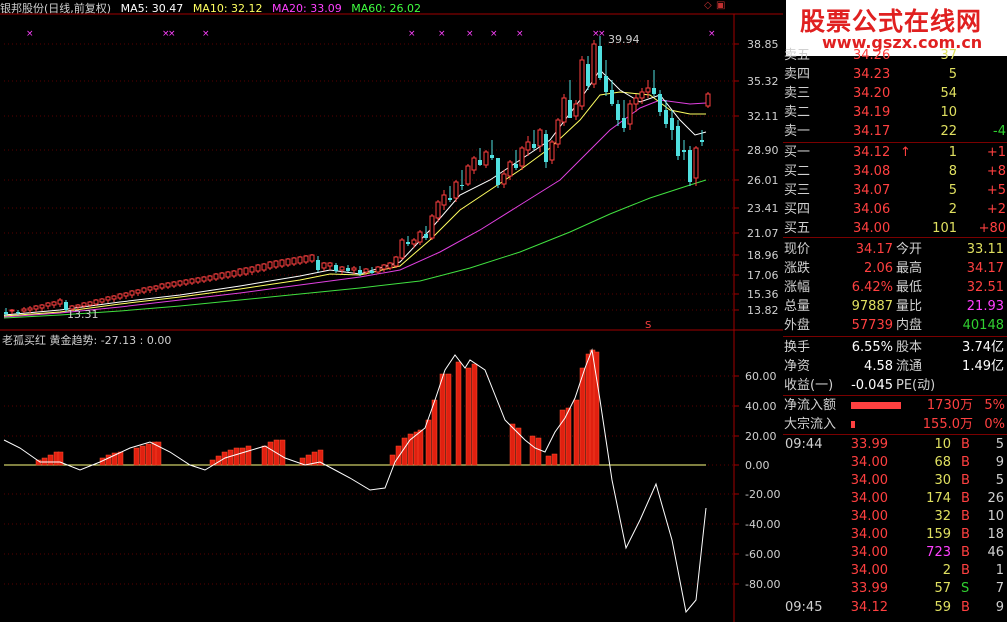 The image size is (1007, 622). What do you see at coordinates (797, 287) in the screenshot?
I see `quote-label: 涨幅` at bounding box center [797, 287].